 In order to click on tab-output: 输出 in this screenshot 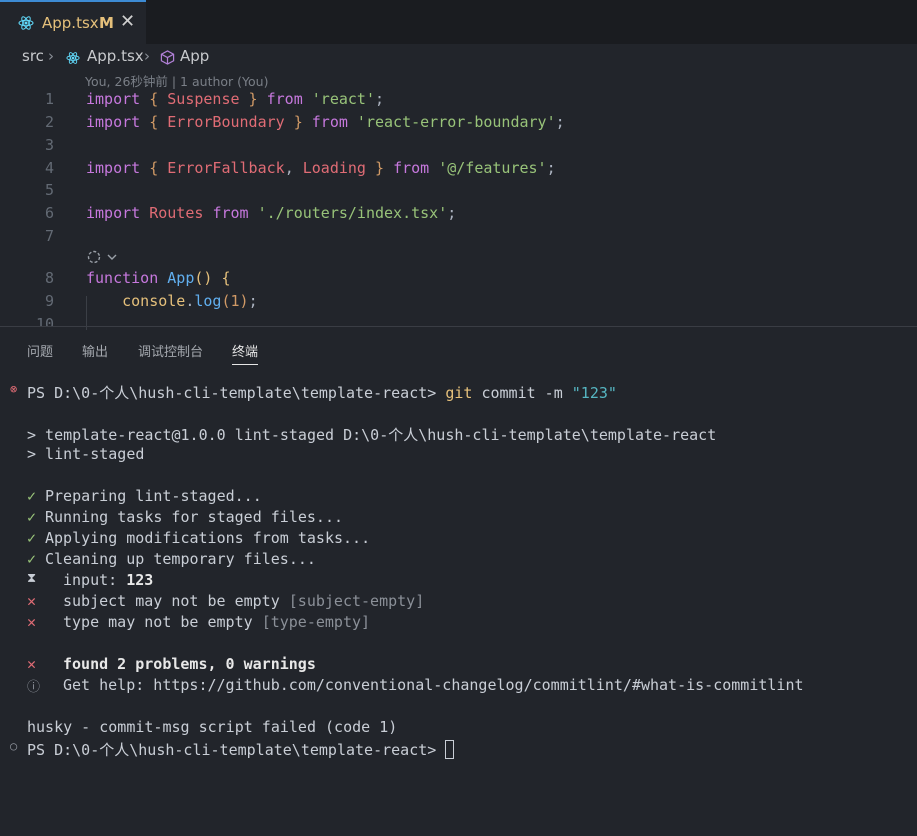, I will do `click(95, 350)`.